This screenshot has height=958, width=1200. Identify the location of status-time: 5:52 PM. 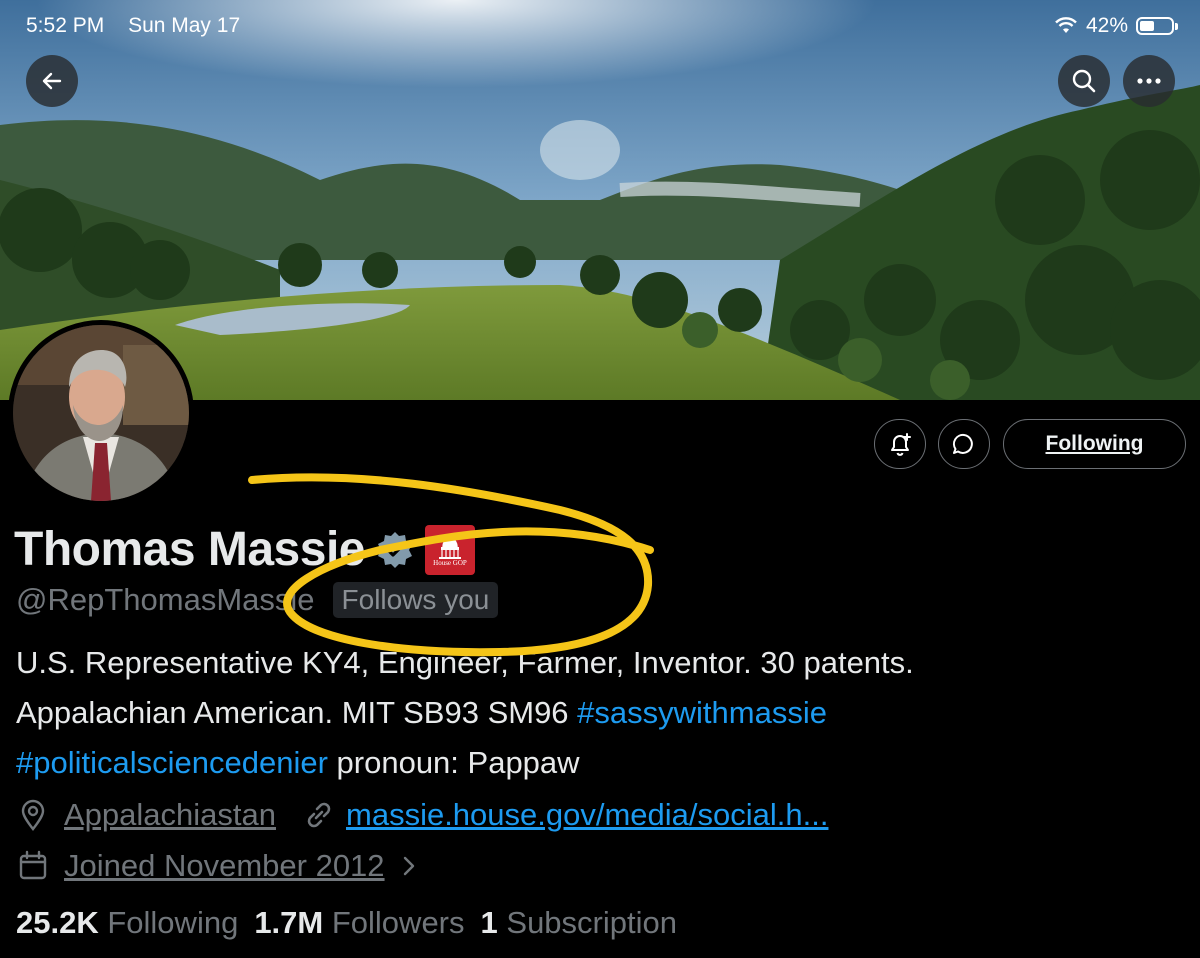
(65, 25).